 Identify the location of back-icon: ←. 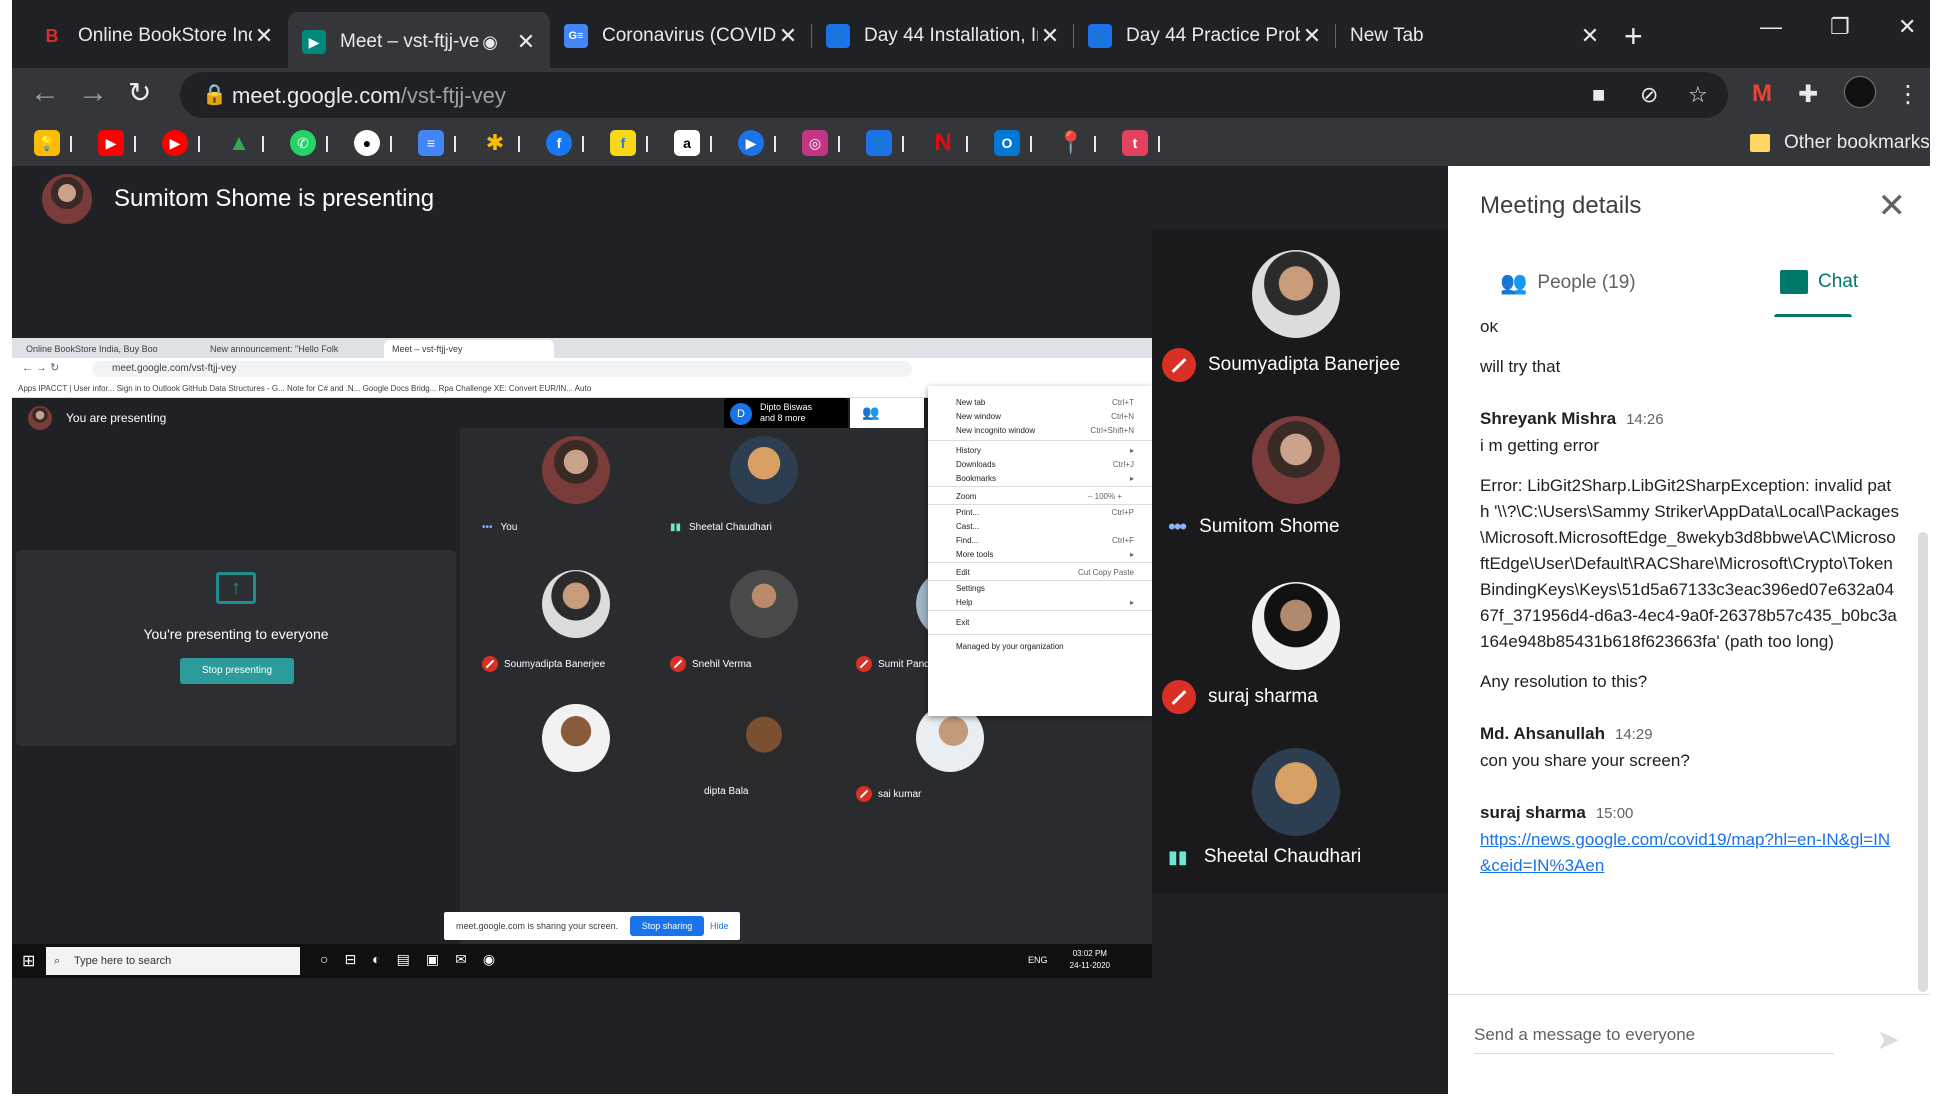
(45, 93).